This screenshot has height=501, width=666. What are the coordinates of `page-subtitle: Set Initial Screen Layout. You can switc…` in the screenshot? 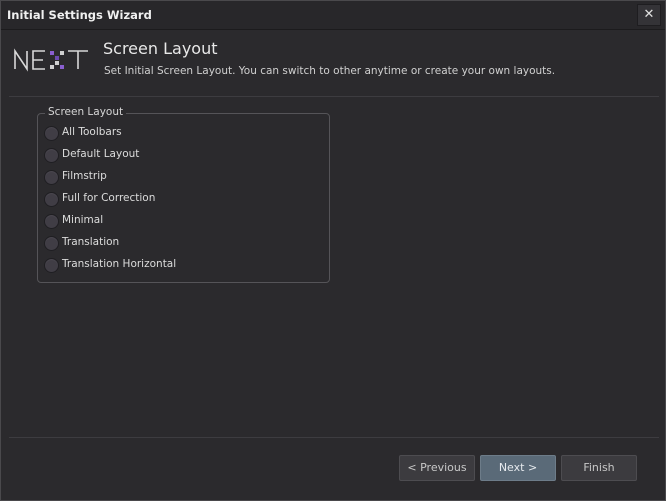 It's located at (330, 71).